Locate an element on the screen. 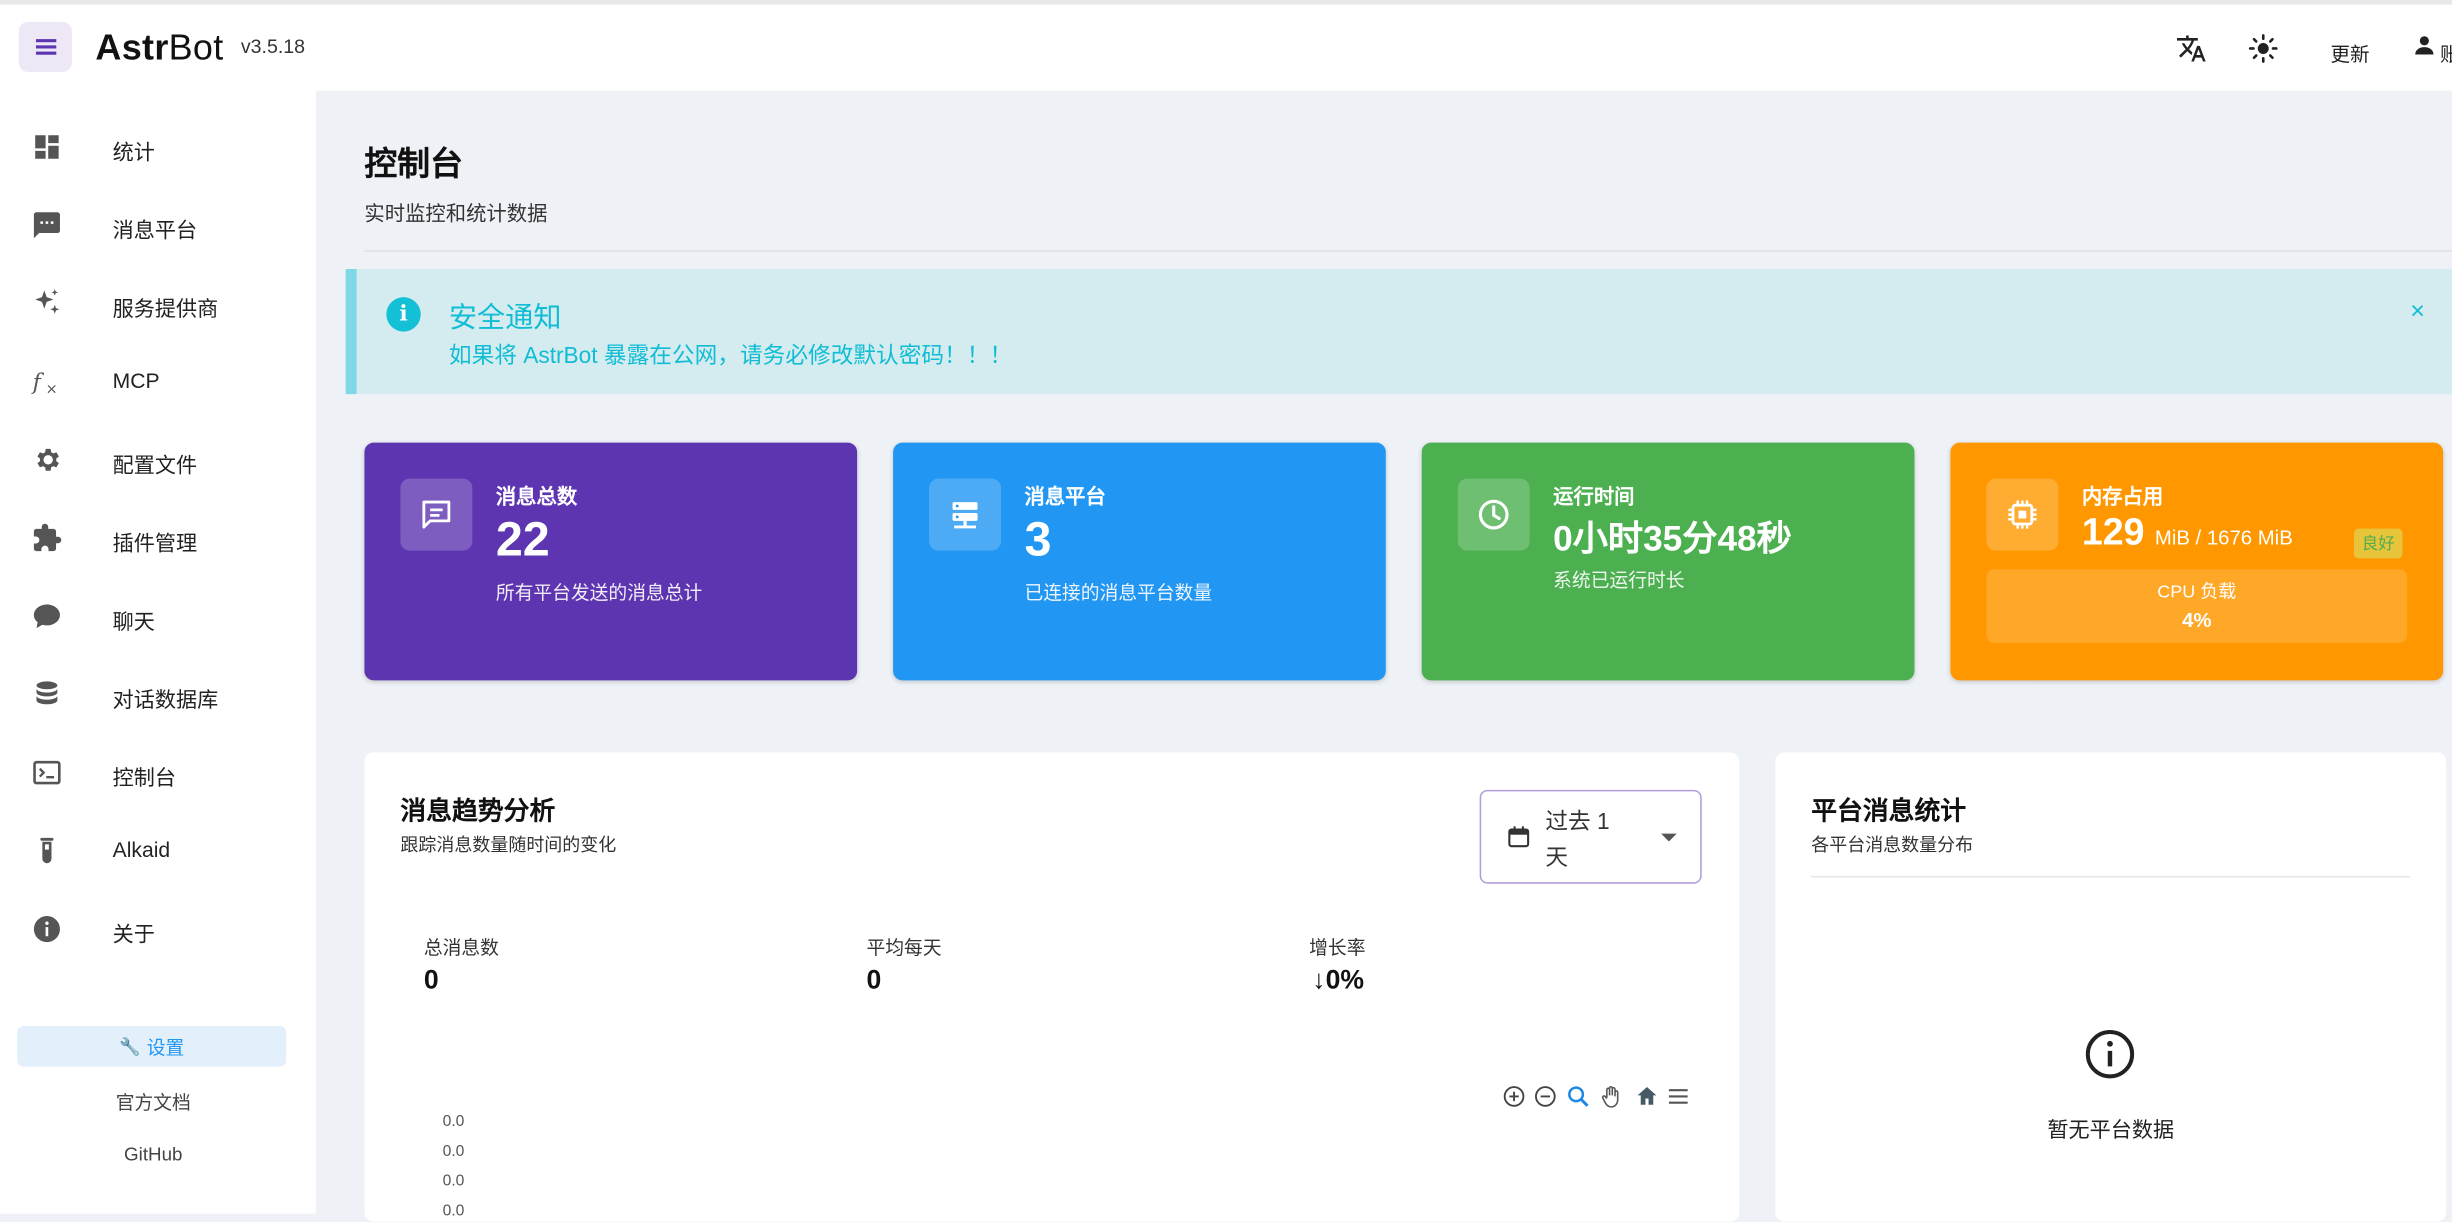  puzzle-icon is located at coordinates (47, 537).